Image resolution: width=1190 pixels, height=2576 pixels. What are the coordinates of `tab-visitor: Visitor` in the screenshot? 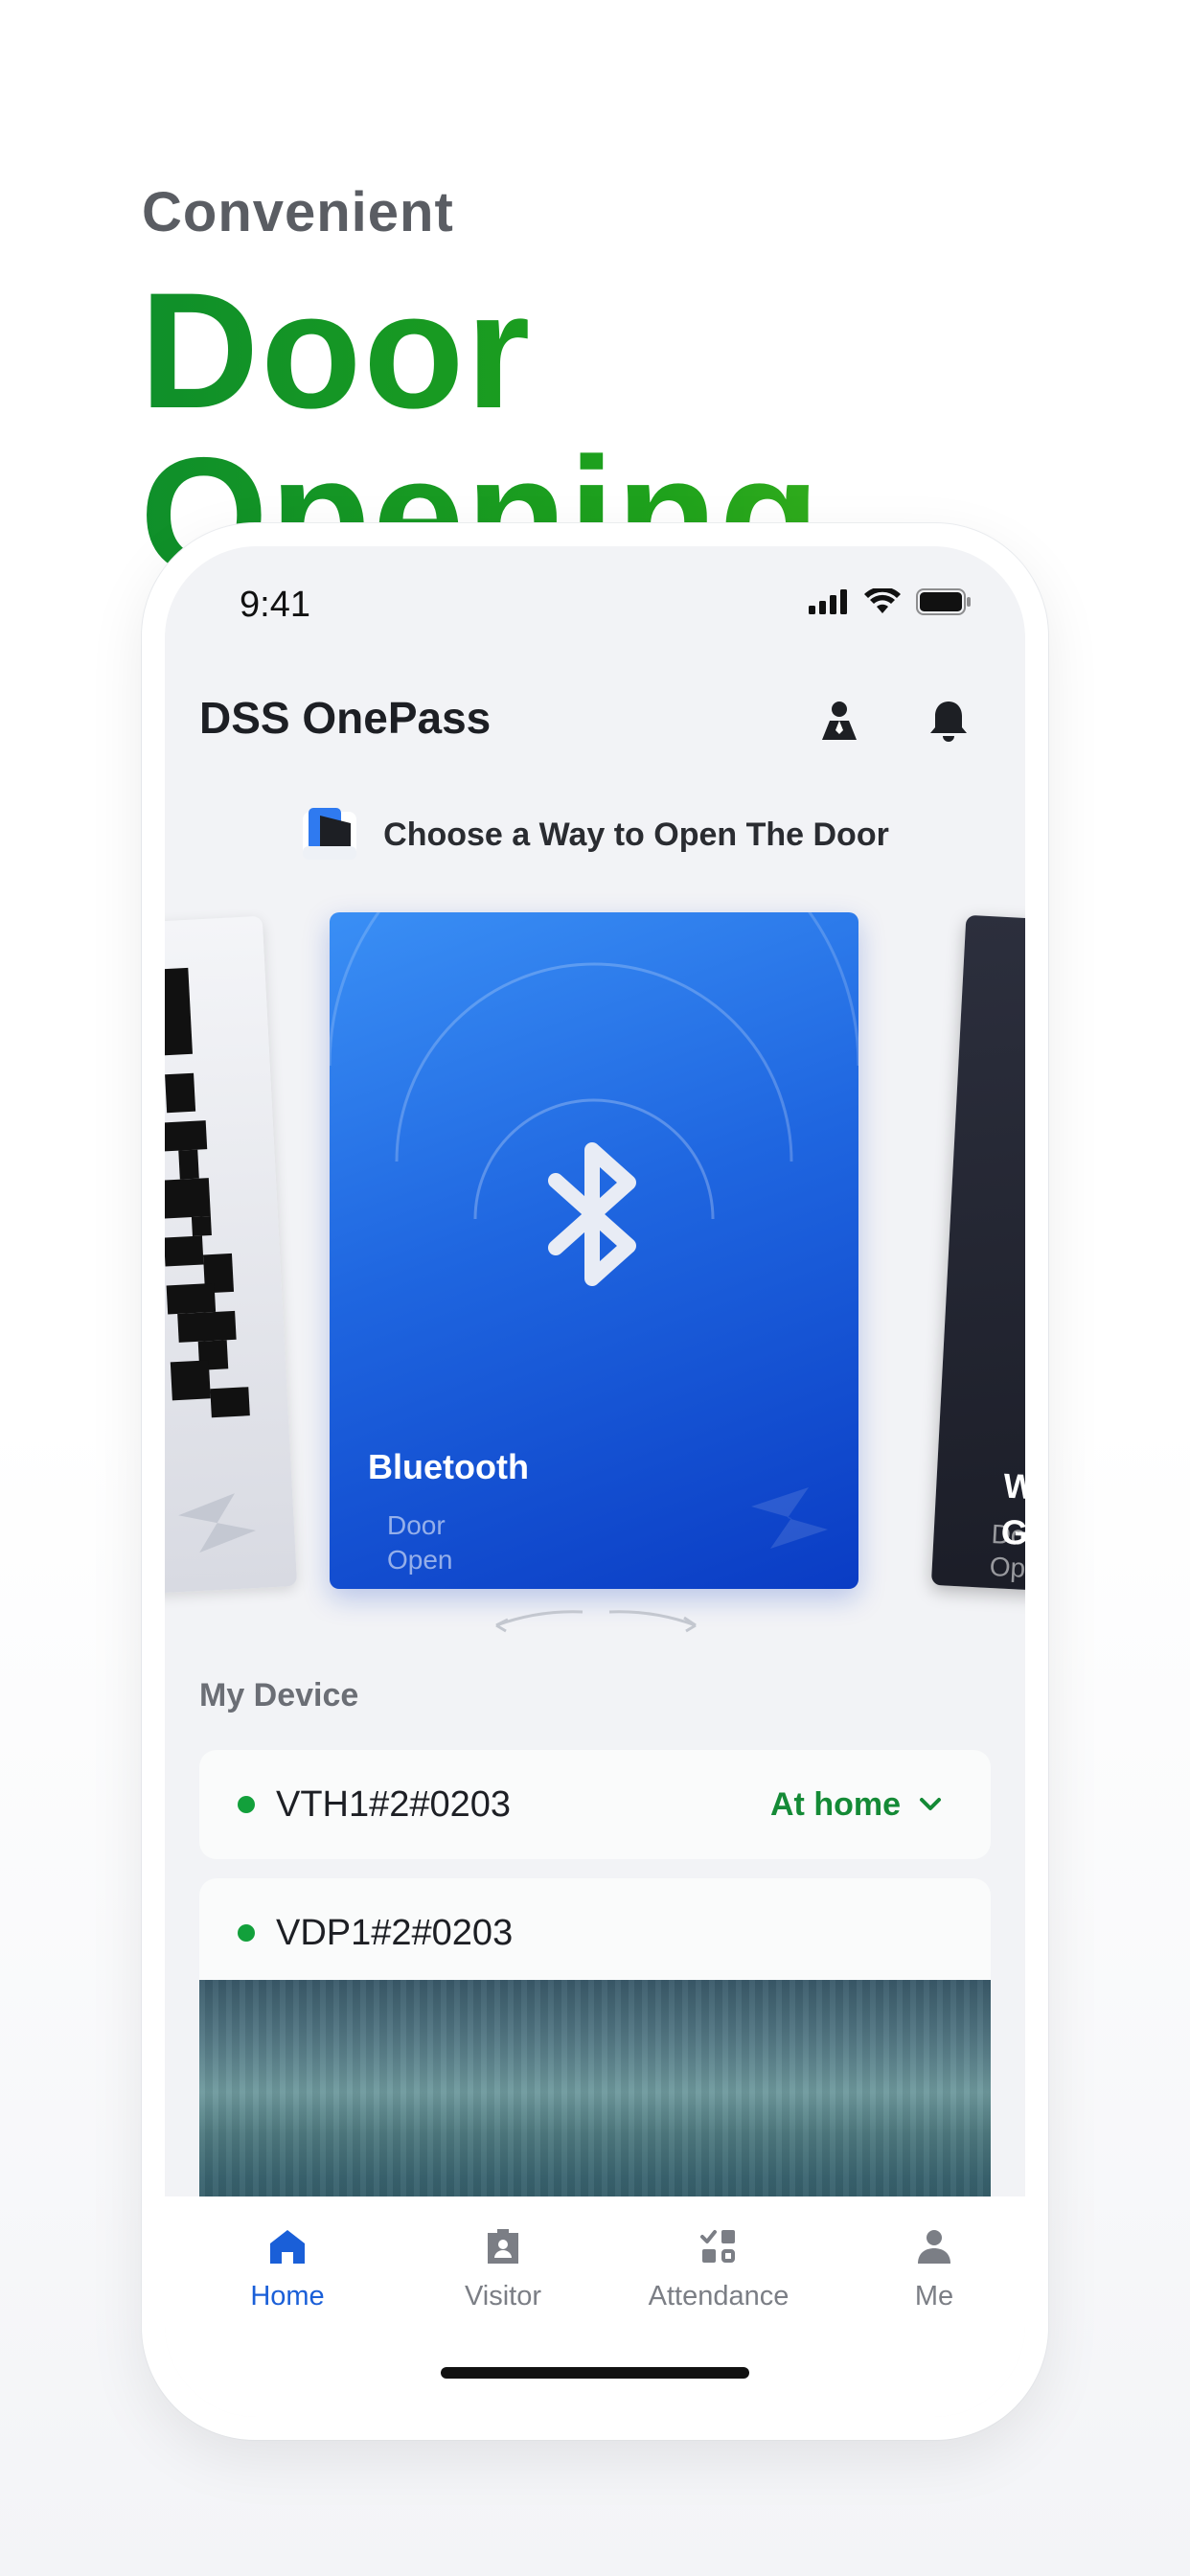 It's located at (503, 2282).